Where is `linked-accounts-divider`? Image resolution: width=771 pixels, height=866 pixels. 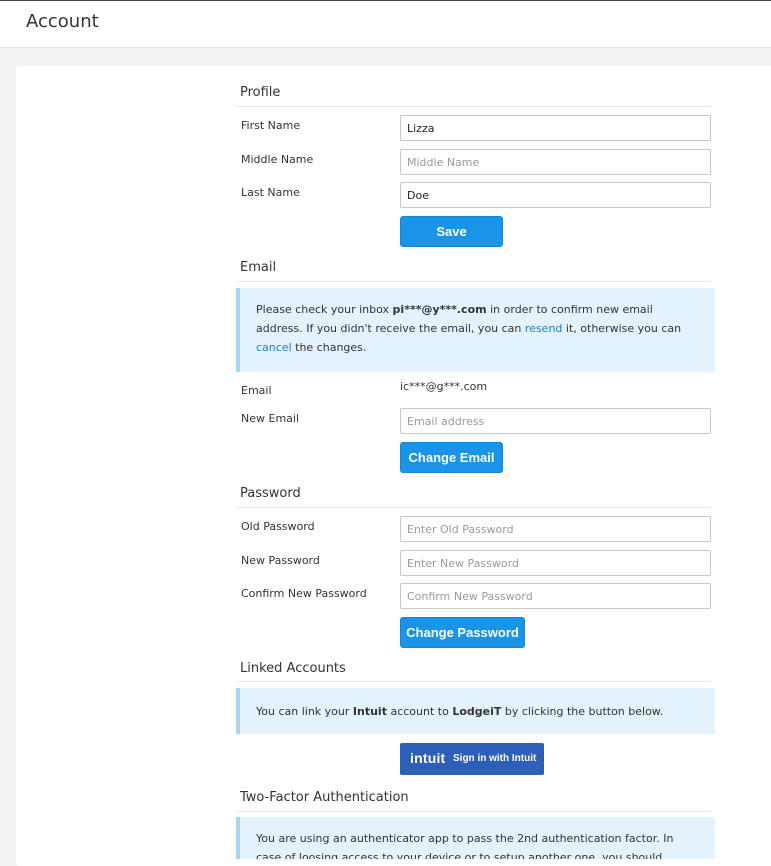 linked-accounts-divider is located at coordinates (473, 681).